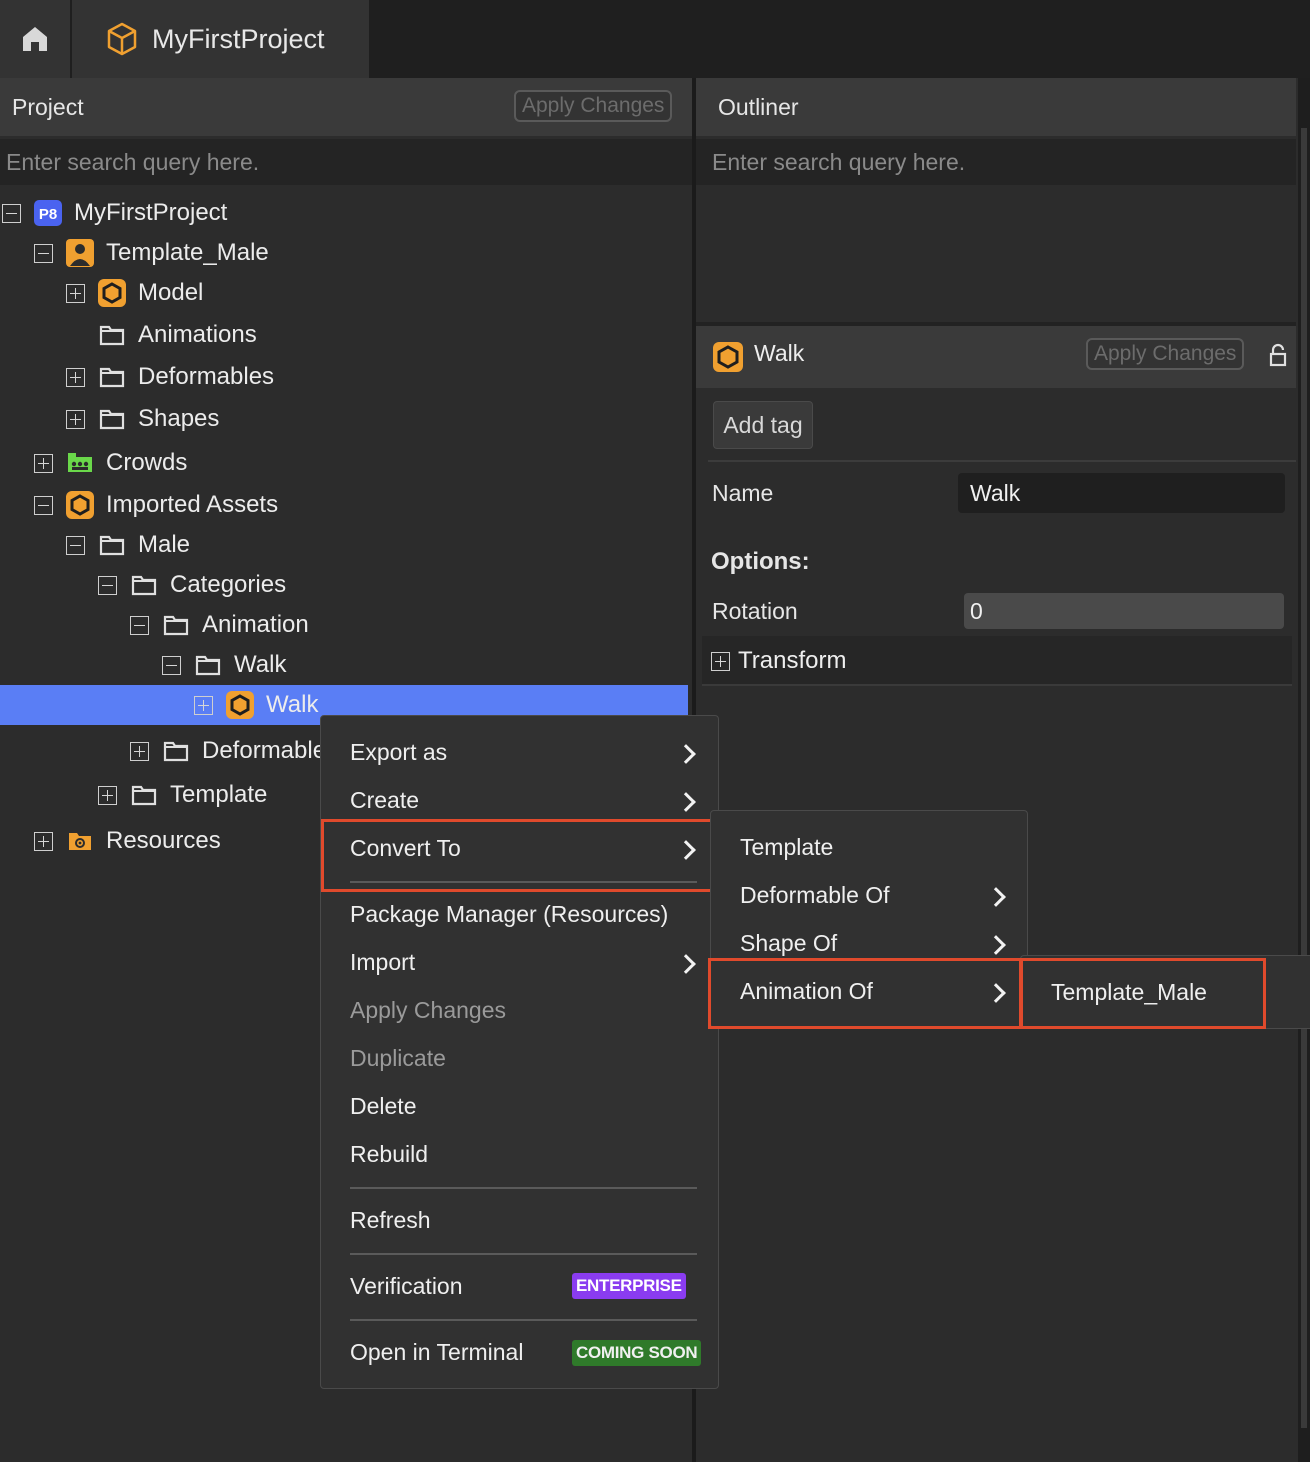 The width and height of the screenshot is (1310, 1462). What do you see at coordinates (1304, 778) in the screenshot?
I see `scrollbar-thumb` at bounding box center [1304, 778].